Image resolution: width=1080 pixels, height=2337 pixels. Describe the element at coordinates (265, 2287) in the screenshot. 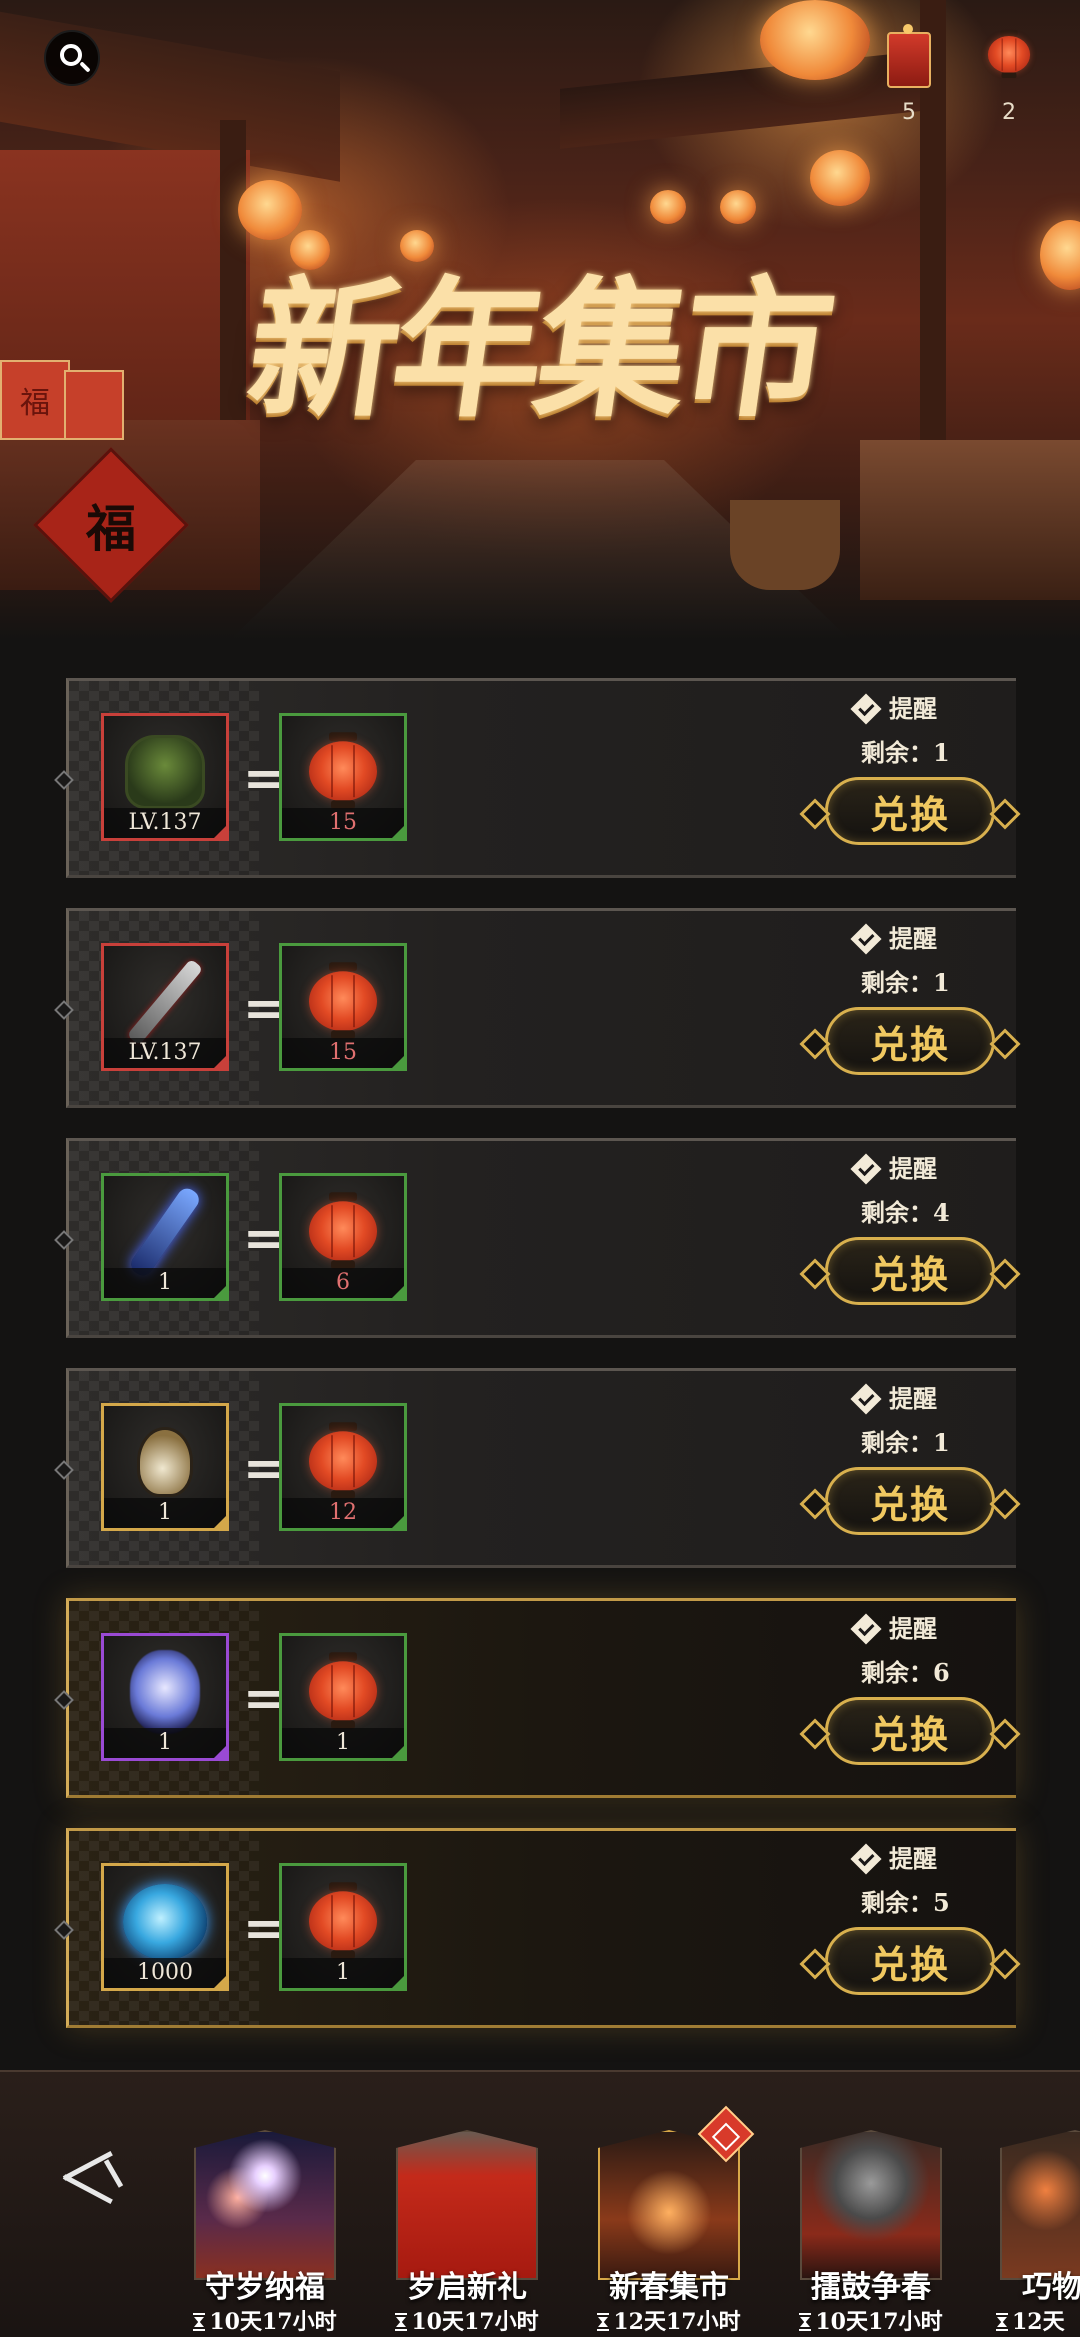

I see `event-name: 守岁纳福` at that location.